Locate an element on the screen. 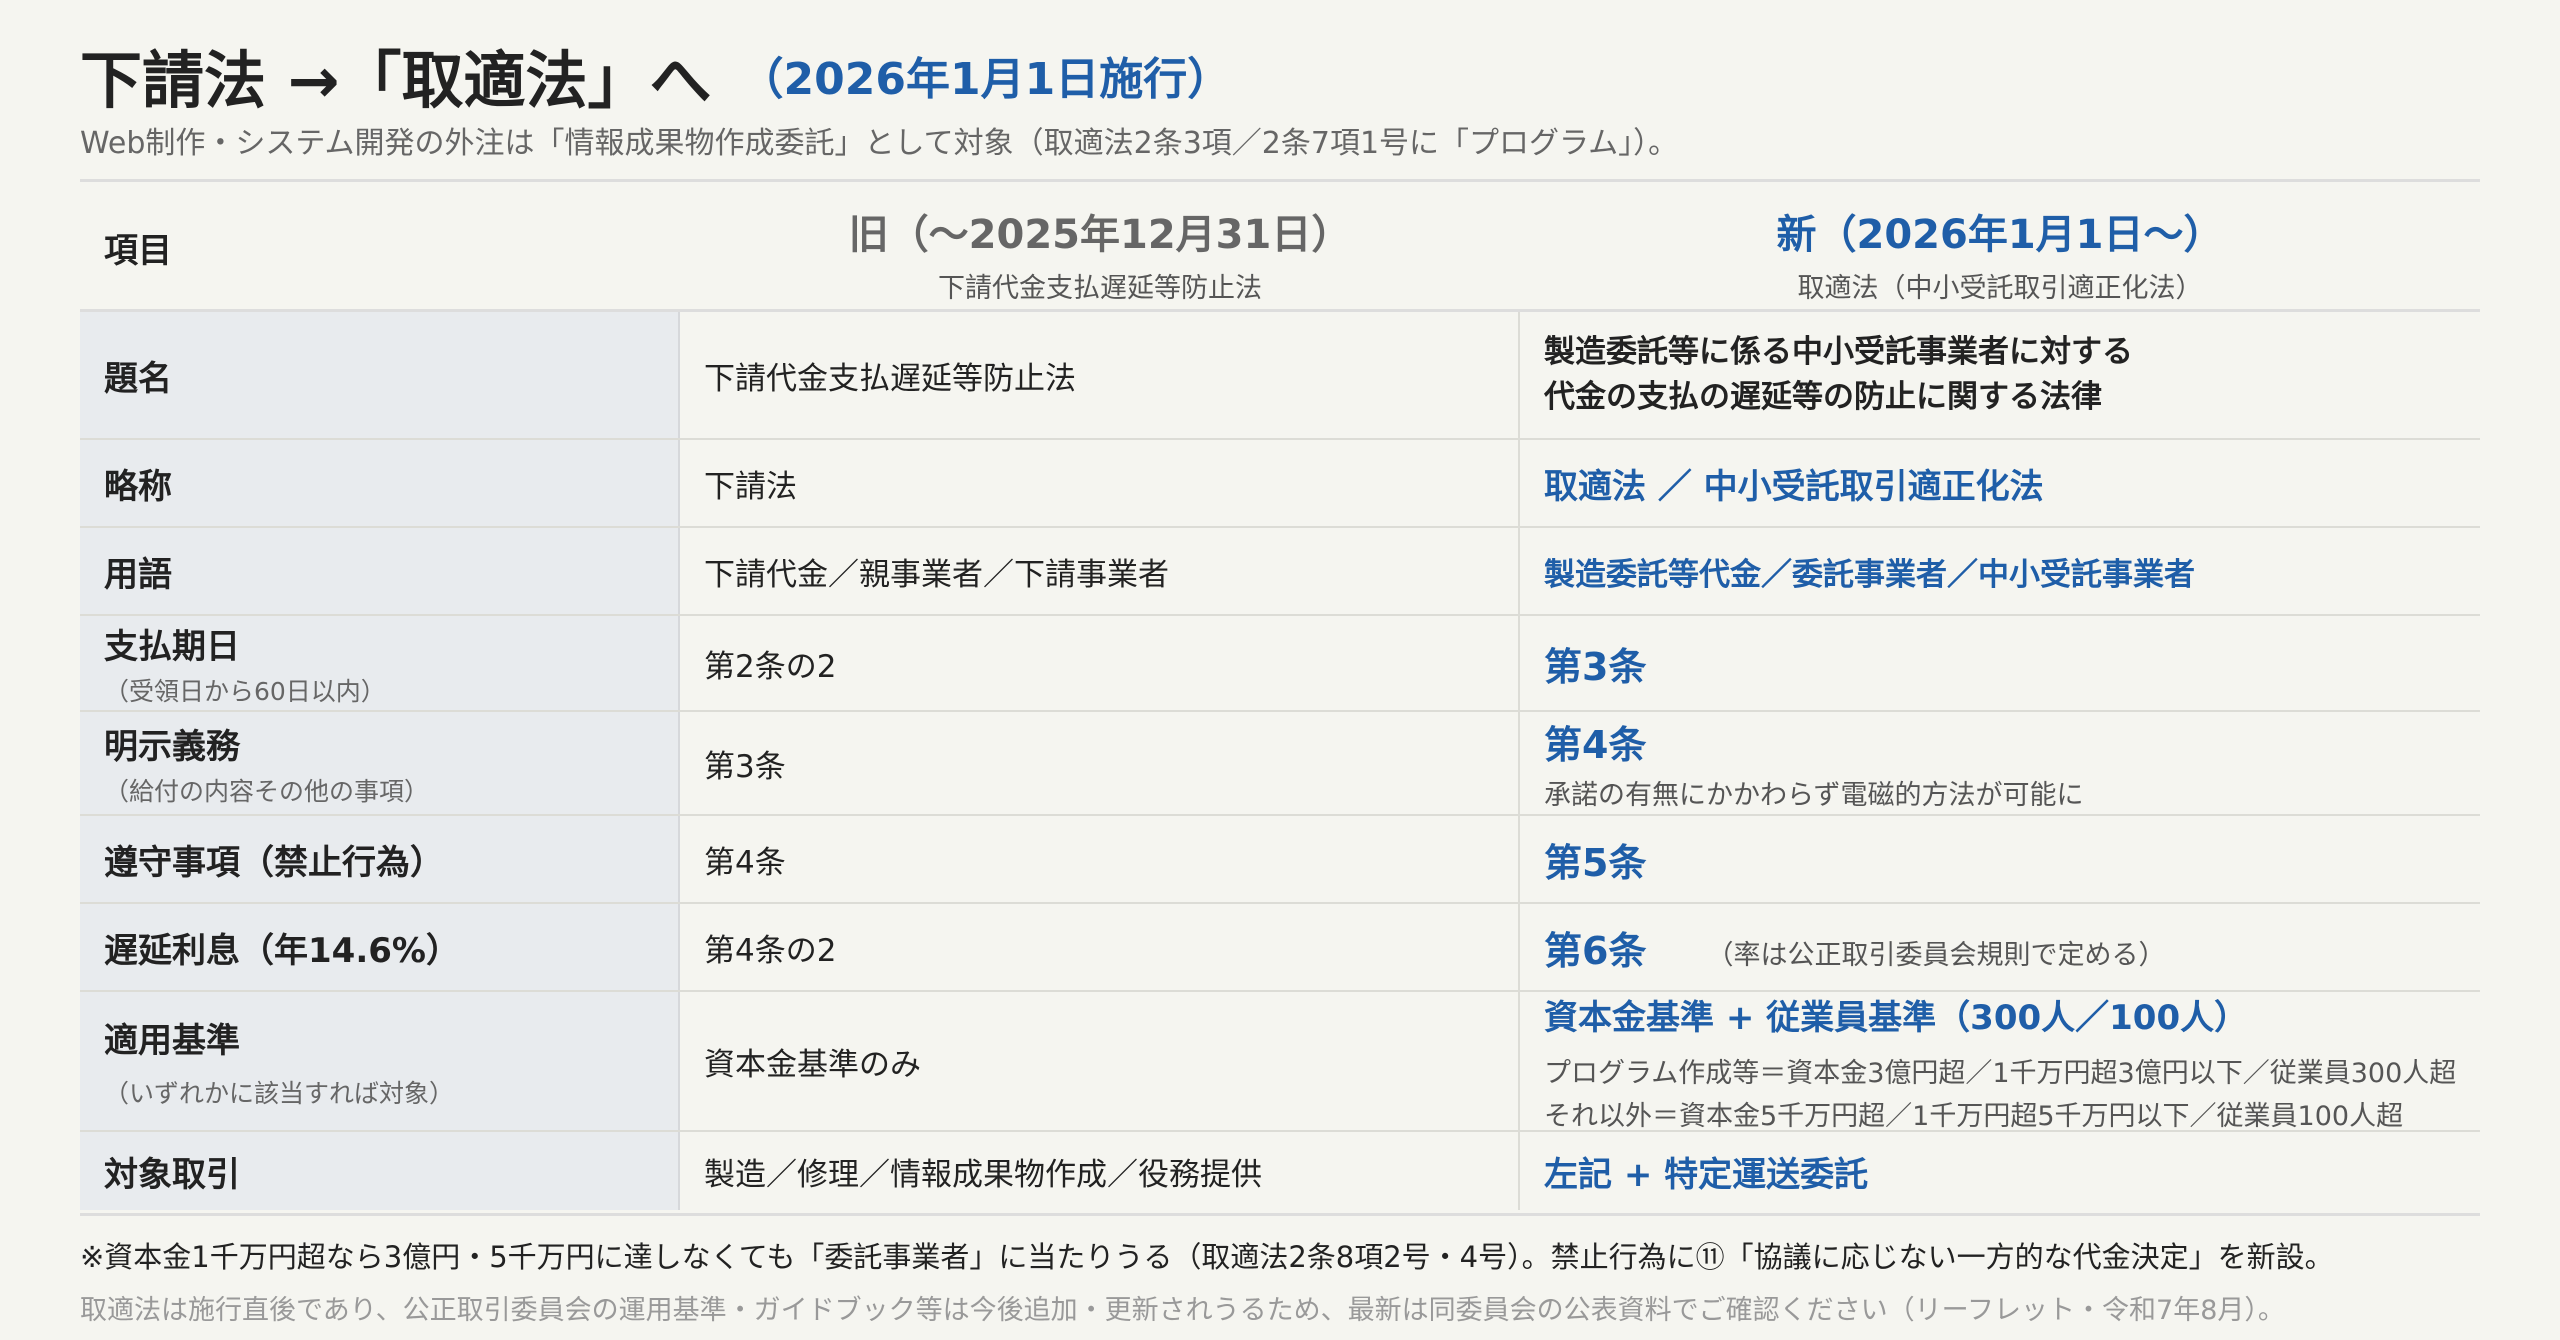 This screenshot has height=1340, width=2560. new-value-note: プログラム作成等＝資本金3億円超／1千万円超3億円以下／従業員300人超 is located at coordinates (2000, 1073).